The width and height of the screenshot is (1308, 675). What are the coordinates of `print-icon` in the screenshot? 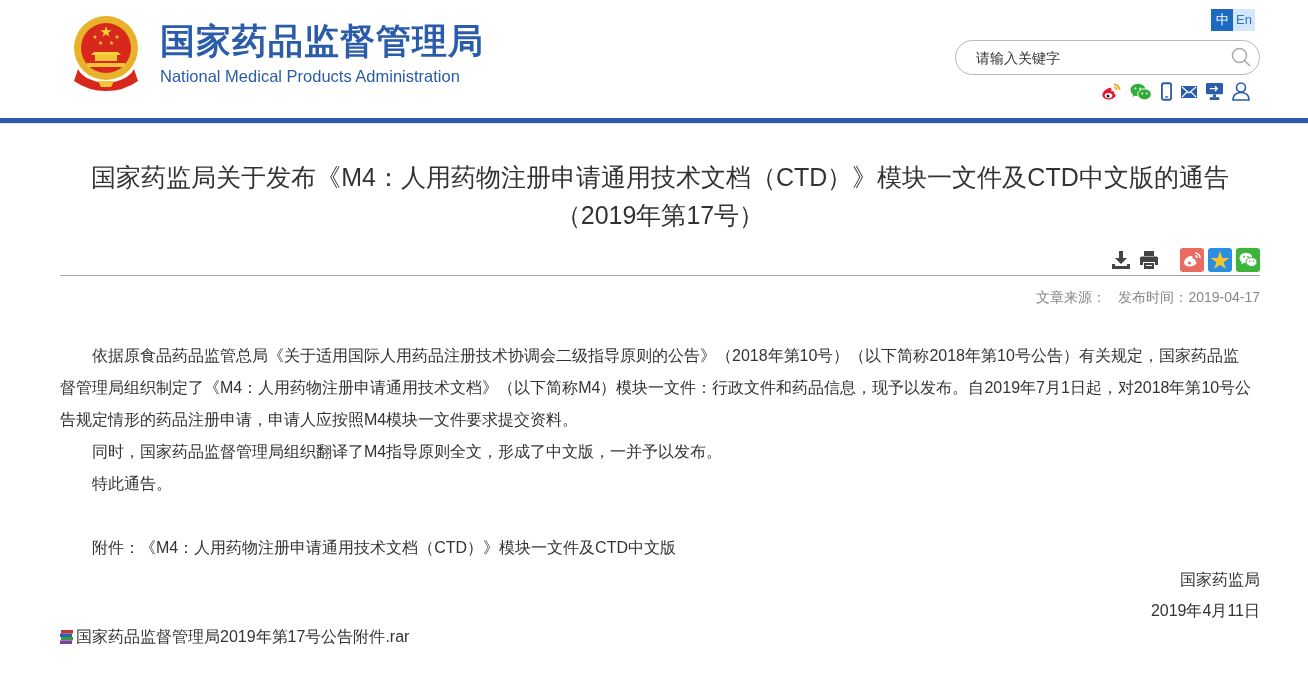 It's located at (1149, 260).